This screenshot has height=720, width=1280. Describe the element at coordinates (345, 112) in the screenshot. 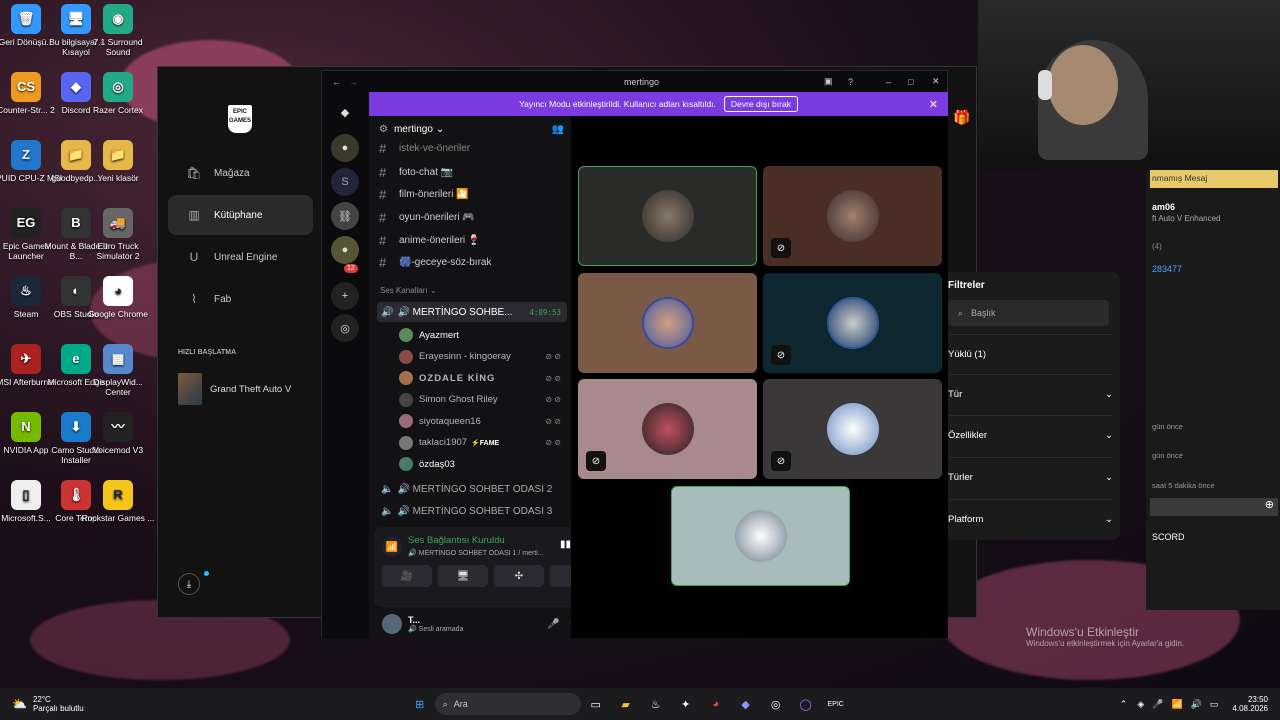

I see `discord-home-icon: ◆` at that location.